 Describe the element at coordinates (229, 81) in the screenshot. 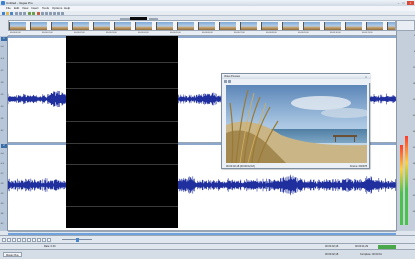

I see `preview-copy-icon` at that location.